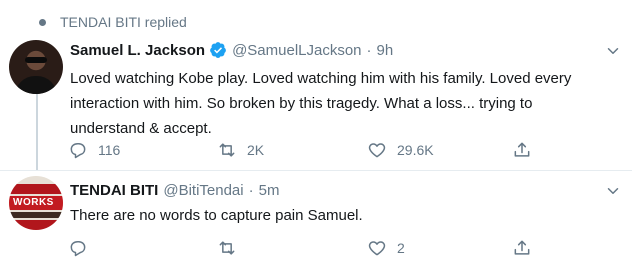 The height and width of the screenshot is (271, 632). What do you see at coordinates (203, 190) in the screenshot?
I see `author-handle: @BitiTendai` at bounding box center [203, 190].